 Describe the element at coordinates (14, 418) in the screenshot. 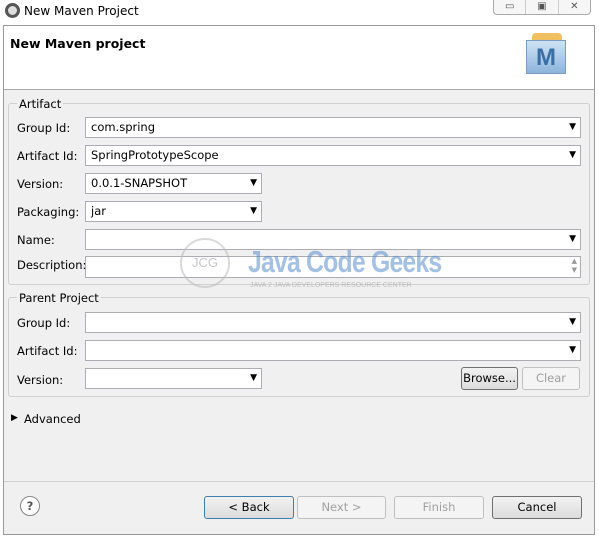

I see `expand-arrow-icon: ▶` at that location.